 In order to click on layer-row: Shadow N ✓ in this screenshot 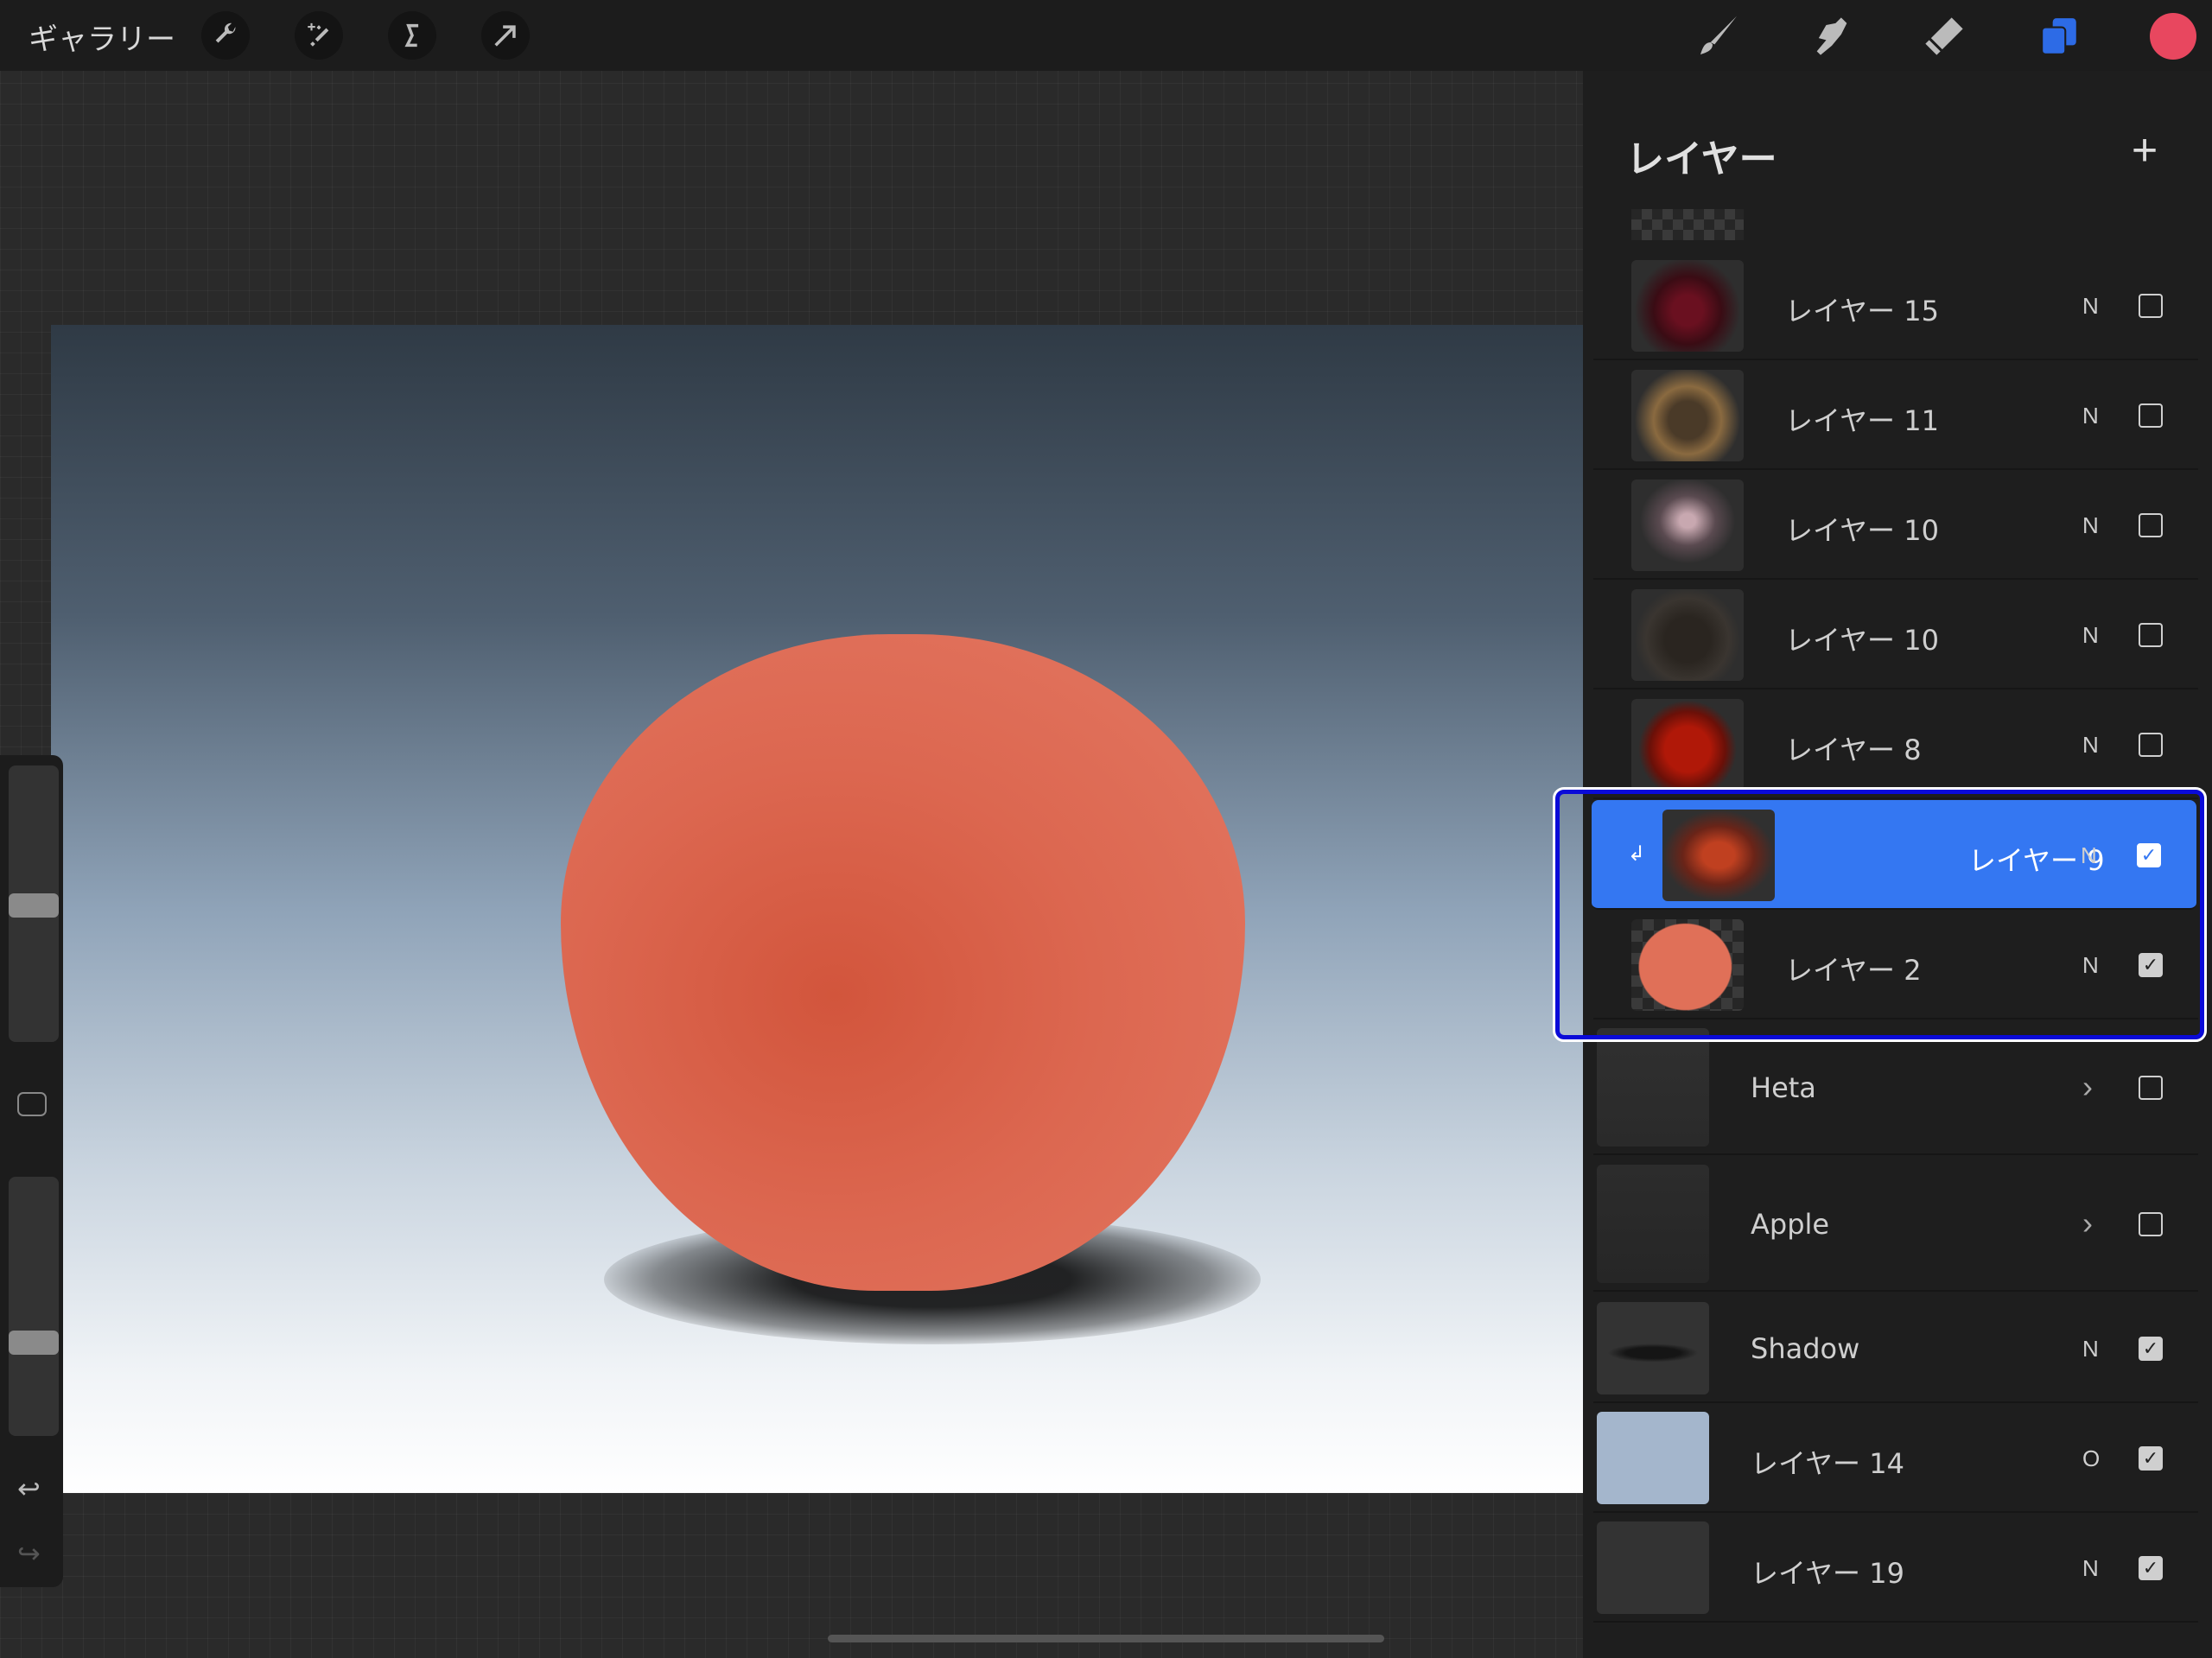, I will do `click(1895, 1348)`.